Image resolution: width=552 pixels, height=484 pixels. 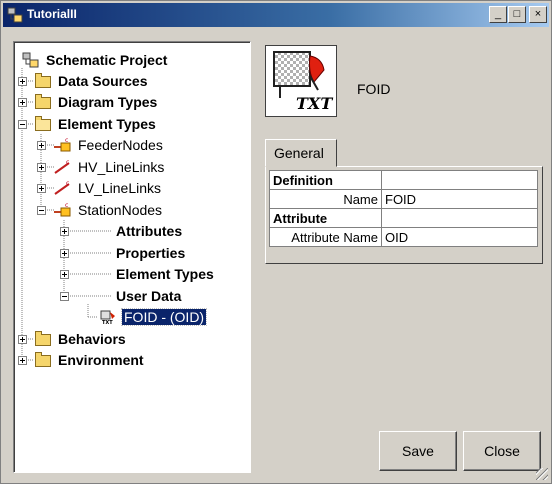 I want to click on tree-label-environment: Environment, so click(x=101, y=360).